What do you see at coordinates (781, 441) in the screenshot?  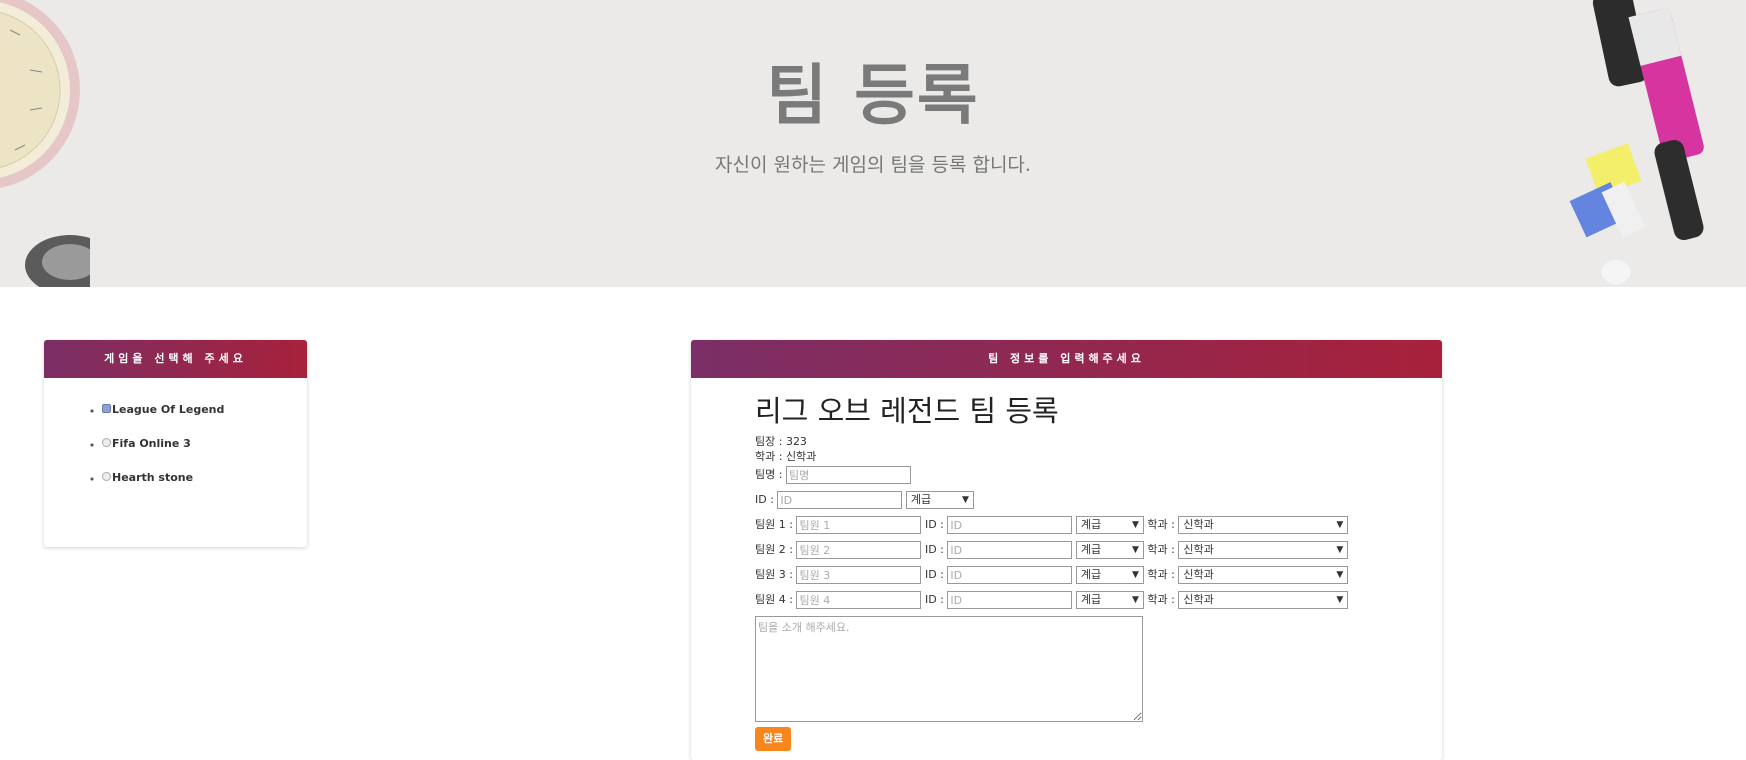 I see `leader-info: 팀장 : 323` at bounding box center [781, 441].